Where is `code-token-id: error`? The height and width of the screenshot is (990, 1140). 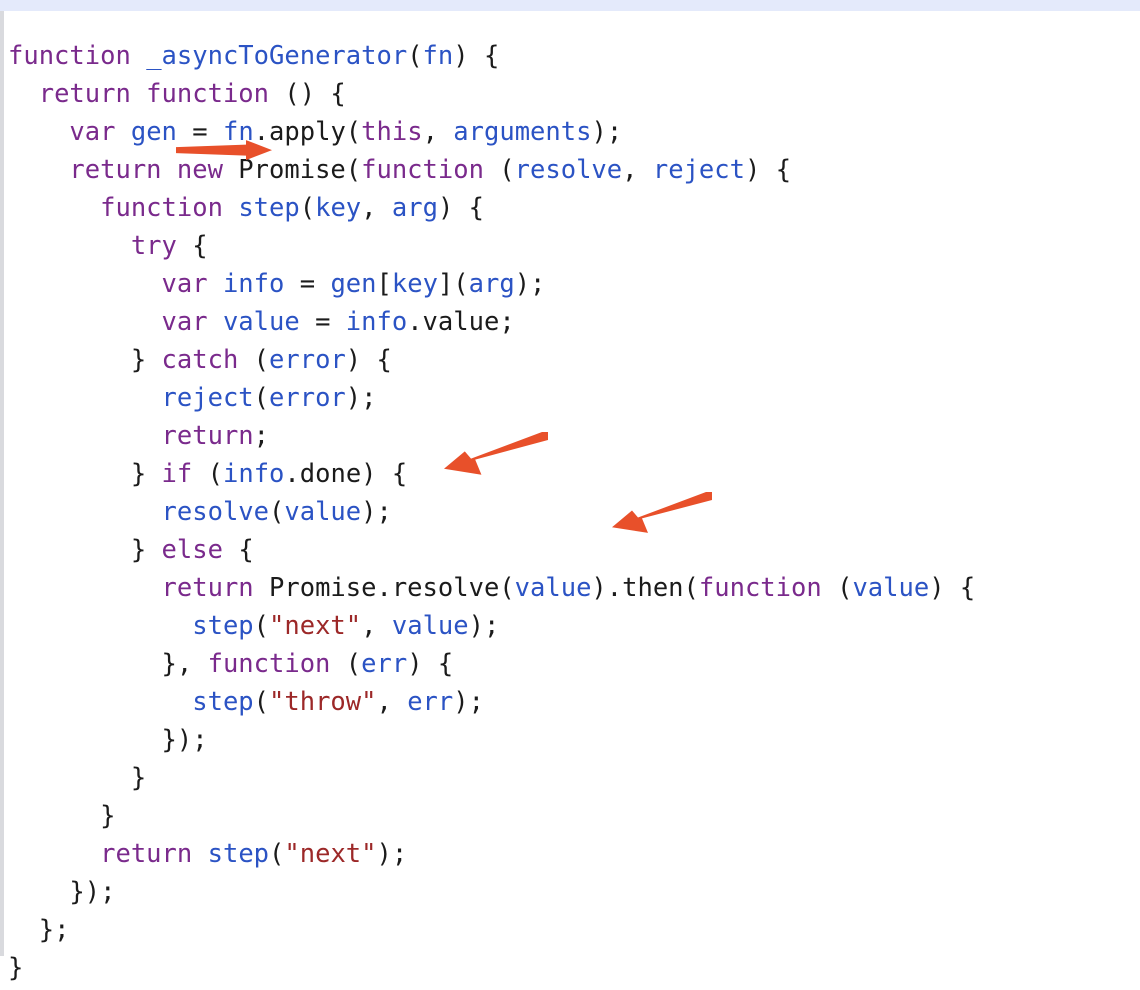
code-token-id: error is located at coordinates (307, 359).